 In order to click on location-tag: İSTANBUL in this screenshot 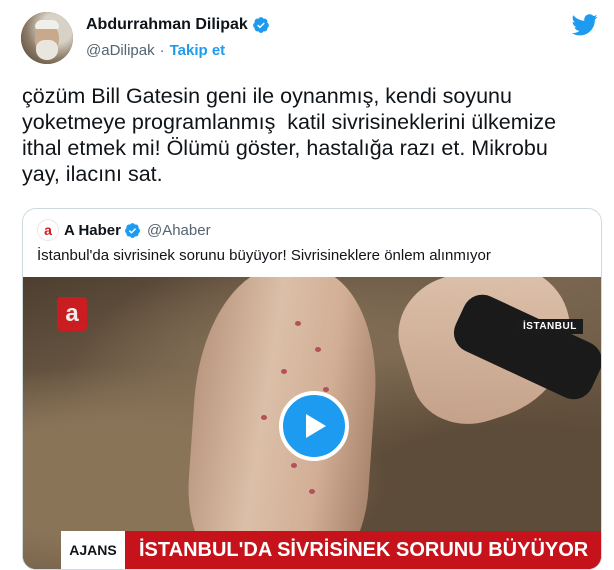, I will do `click(550, 326)`.